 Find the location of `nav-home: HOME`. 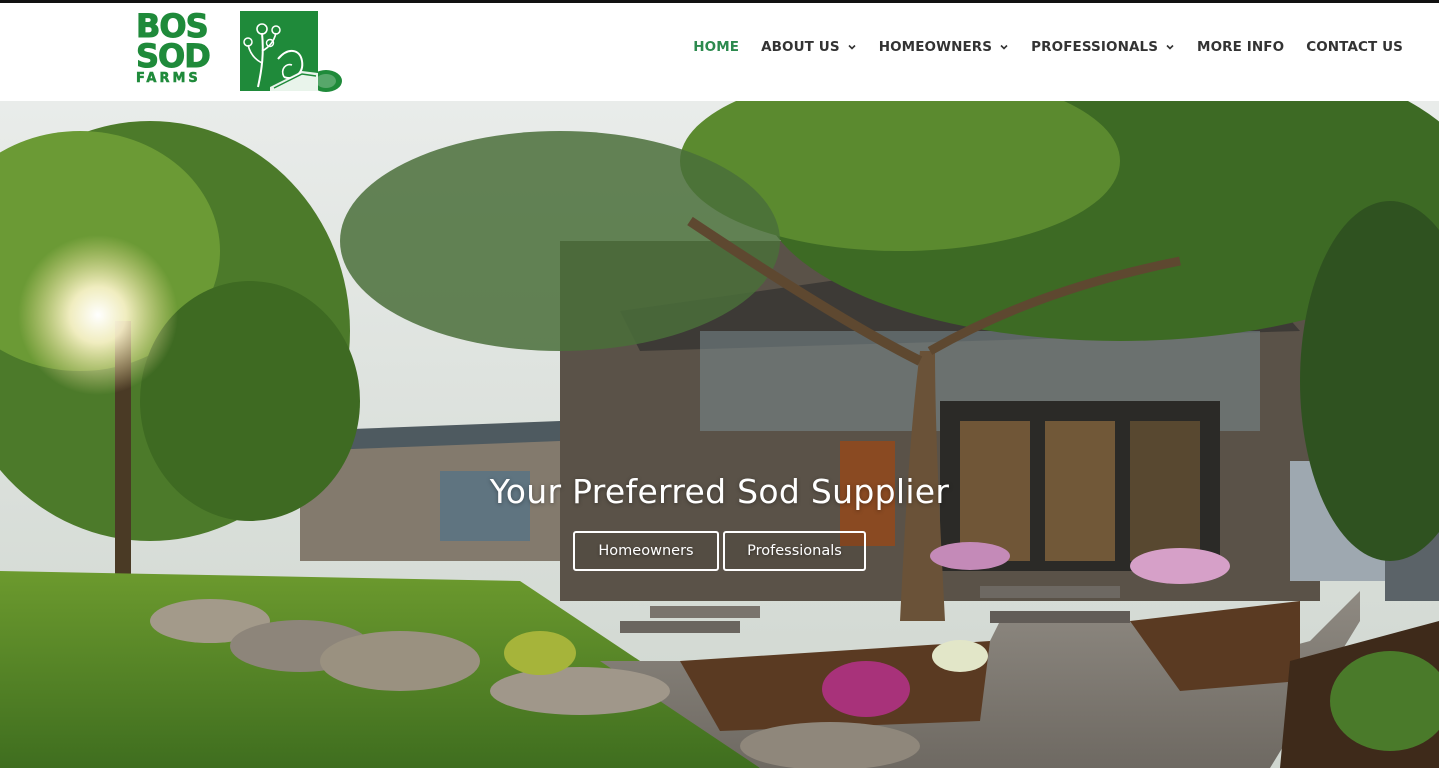

nav-home: HOME is located at coordinates (716, 47).